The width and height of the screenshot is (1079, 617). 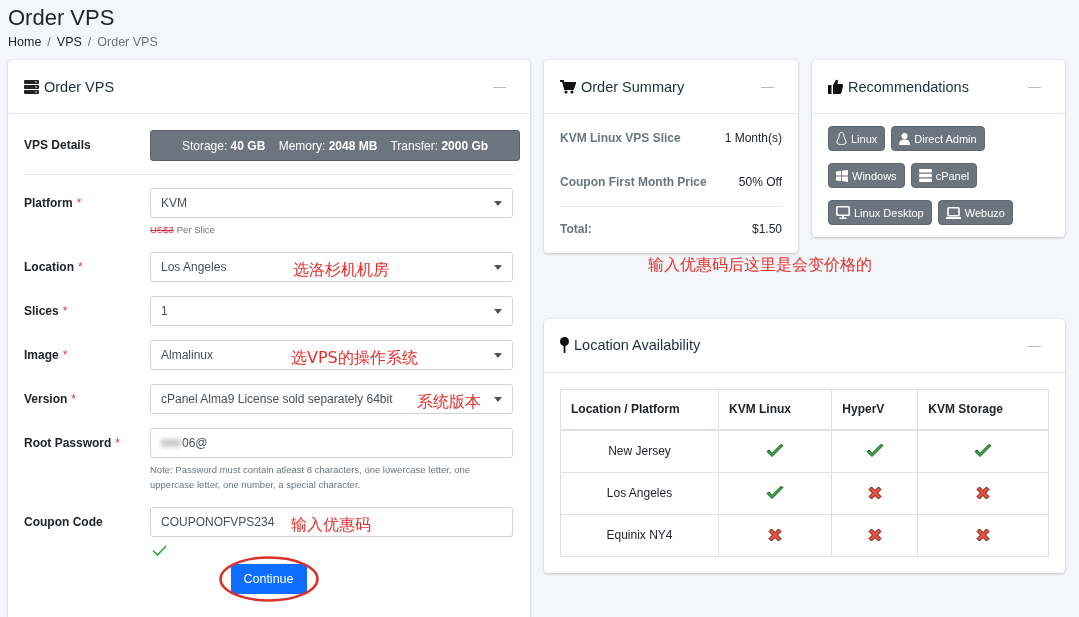 What do you see at coordinates (68, 443) in the screenshot?
I see `field-label: Root Password` at bounding box center [68, 443].